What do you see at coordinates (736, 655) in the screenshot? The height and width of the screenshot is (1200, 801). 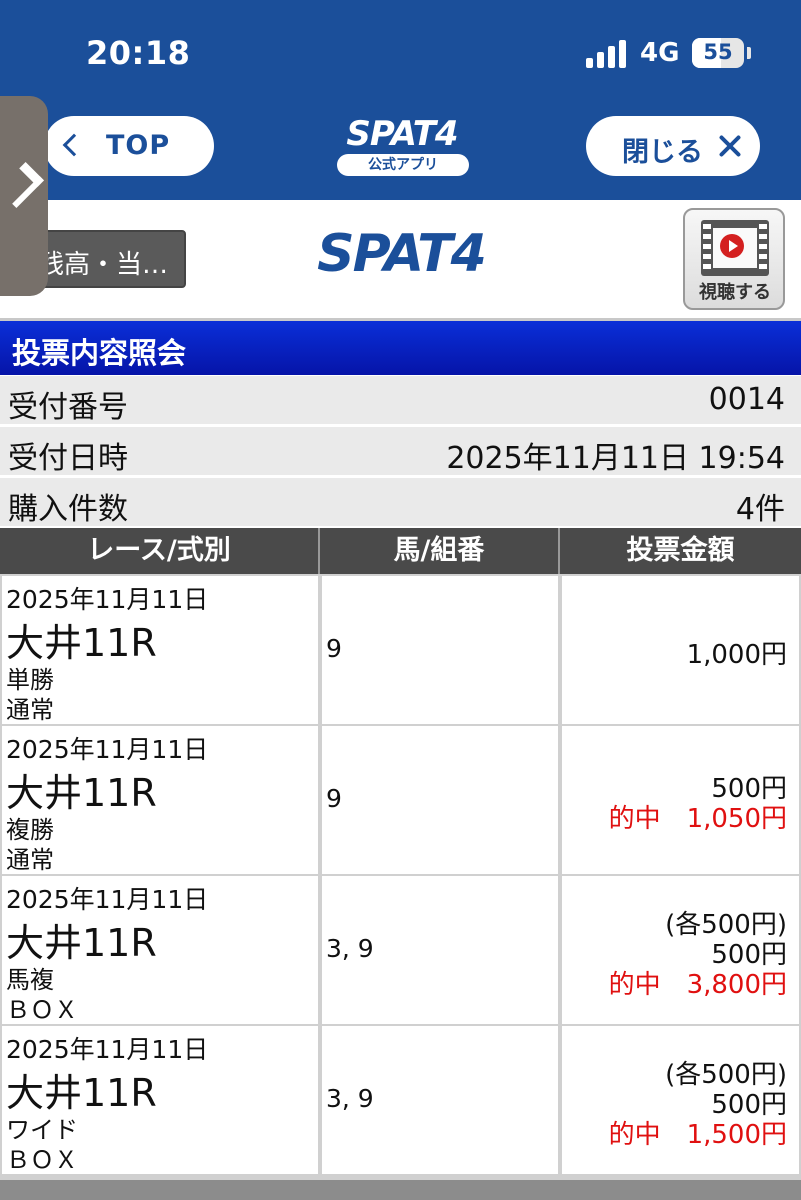 I see `bet-amount: 1,000円` at bounding box center [736, 655].